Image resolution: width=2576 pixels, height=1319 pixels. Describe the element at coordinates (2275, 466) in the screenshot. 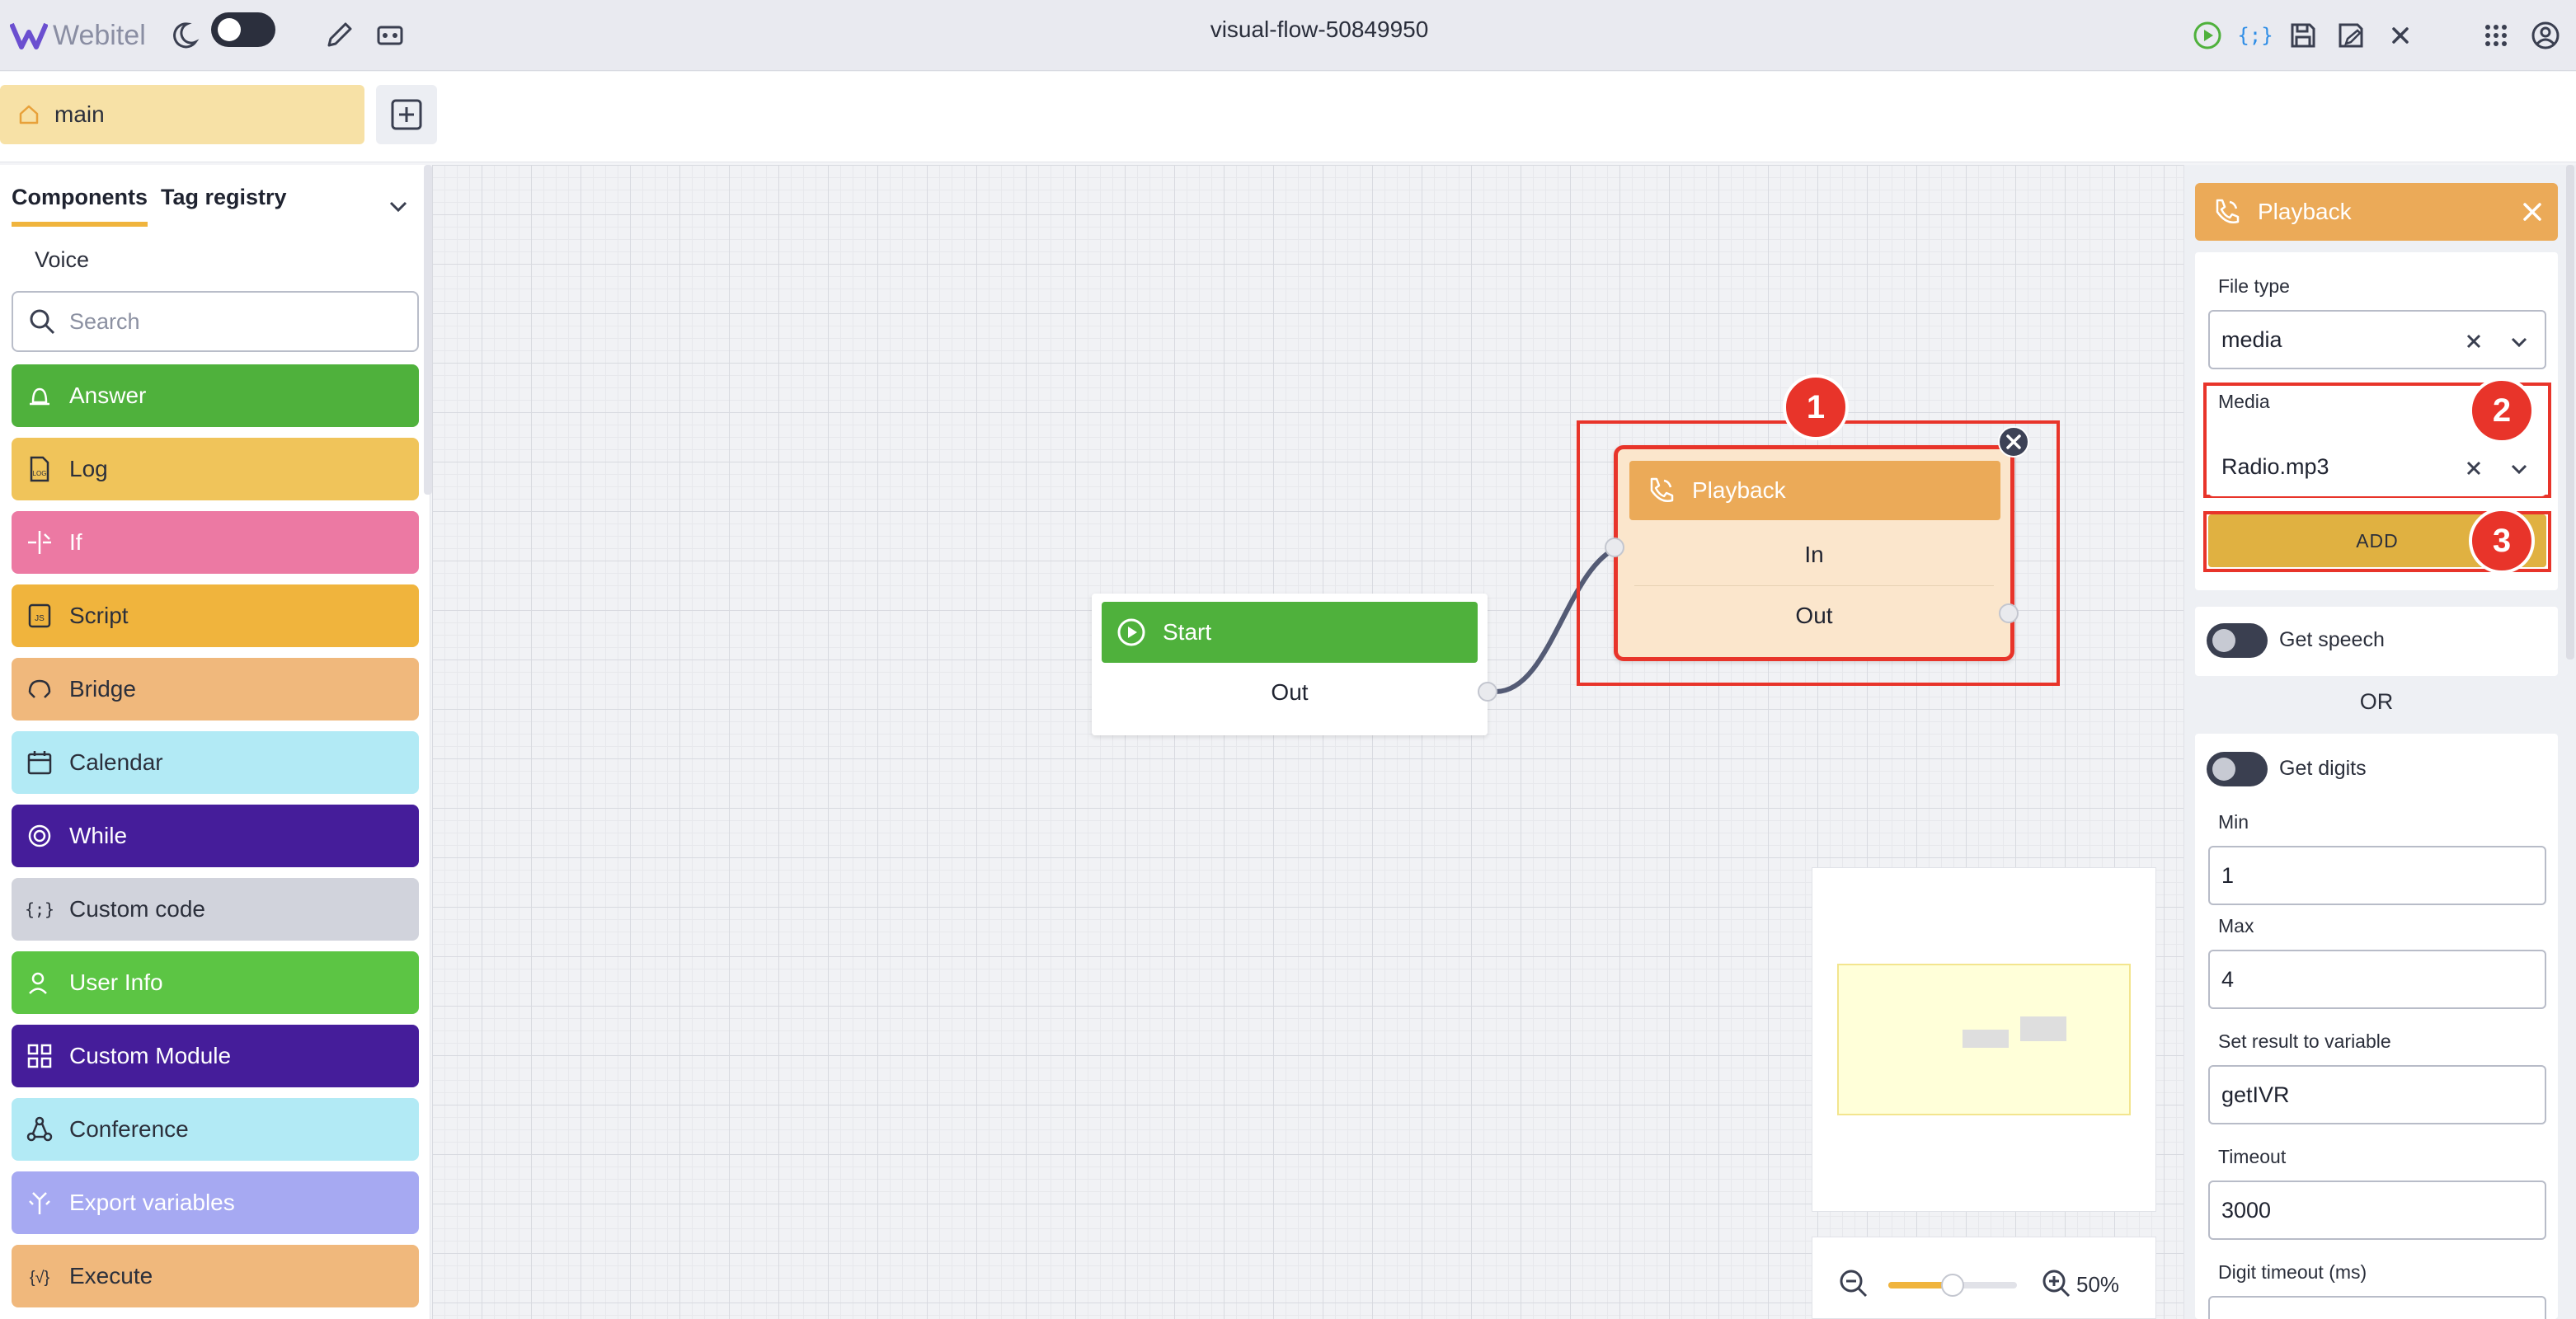

I see `media-value: Radio.mp3` at that location.